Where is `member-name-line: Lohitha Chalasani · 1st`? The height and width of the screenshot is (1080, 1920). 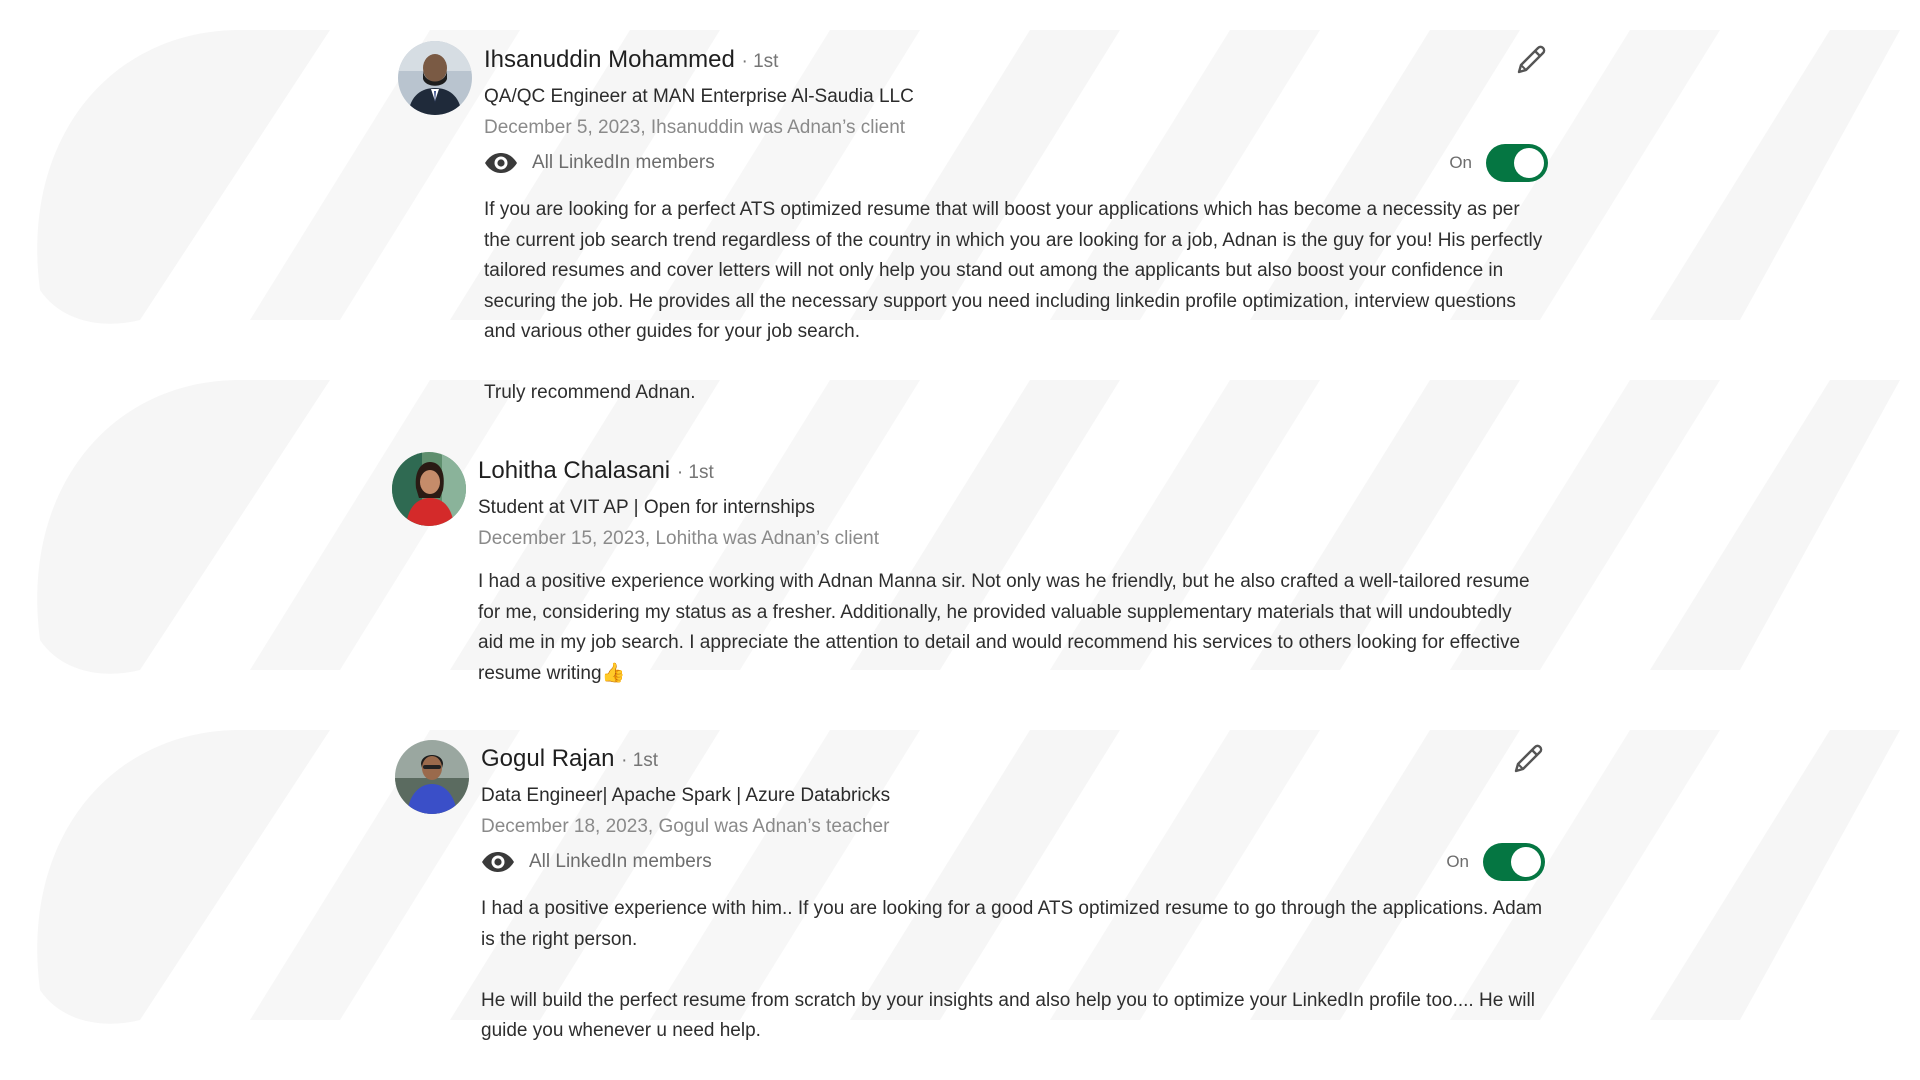
member-name-line: Lohitha Chalasani · 1st is located at coordinates (1010, 472).